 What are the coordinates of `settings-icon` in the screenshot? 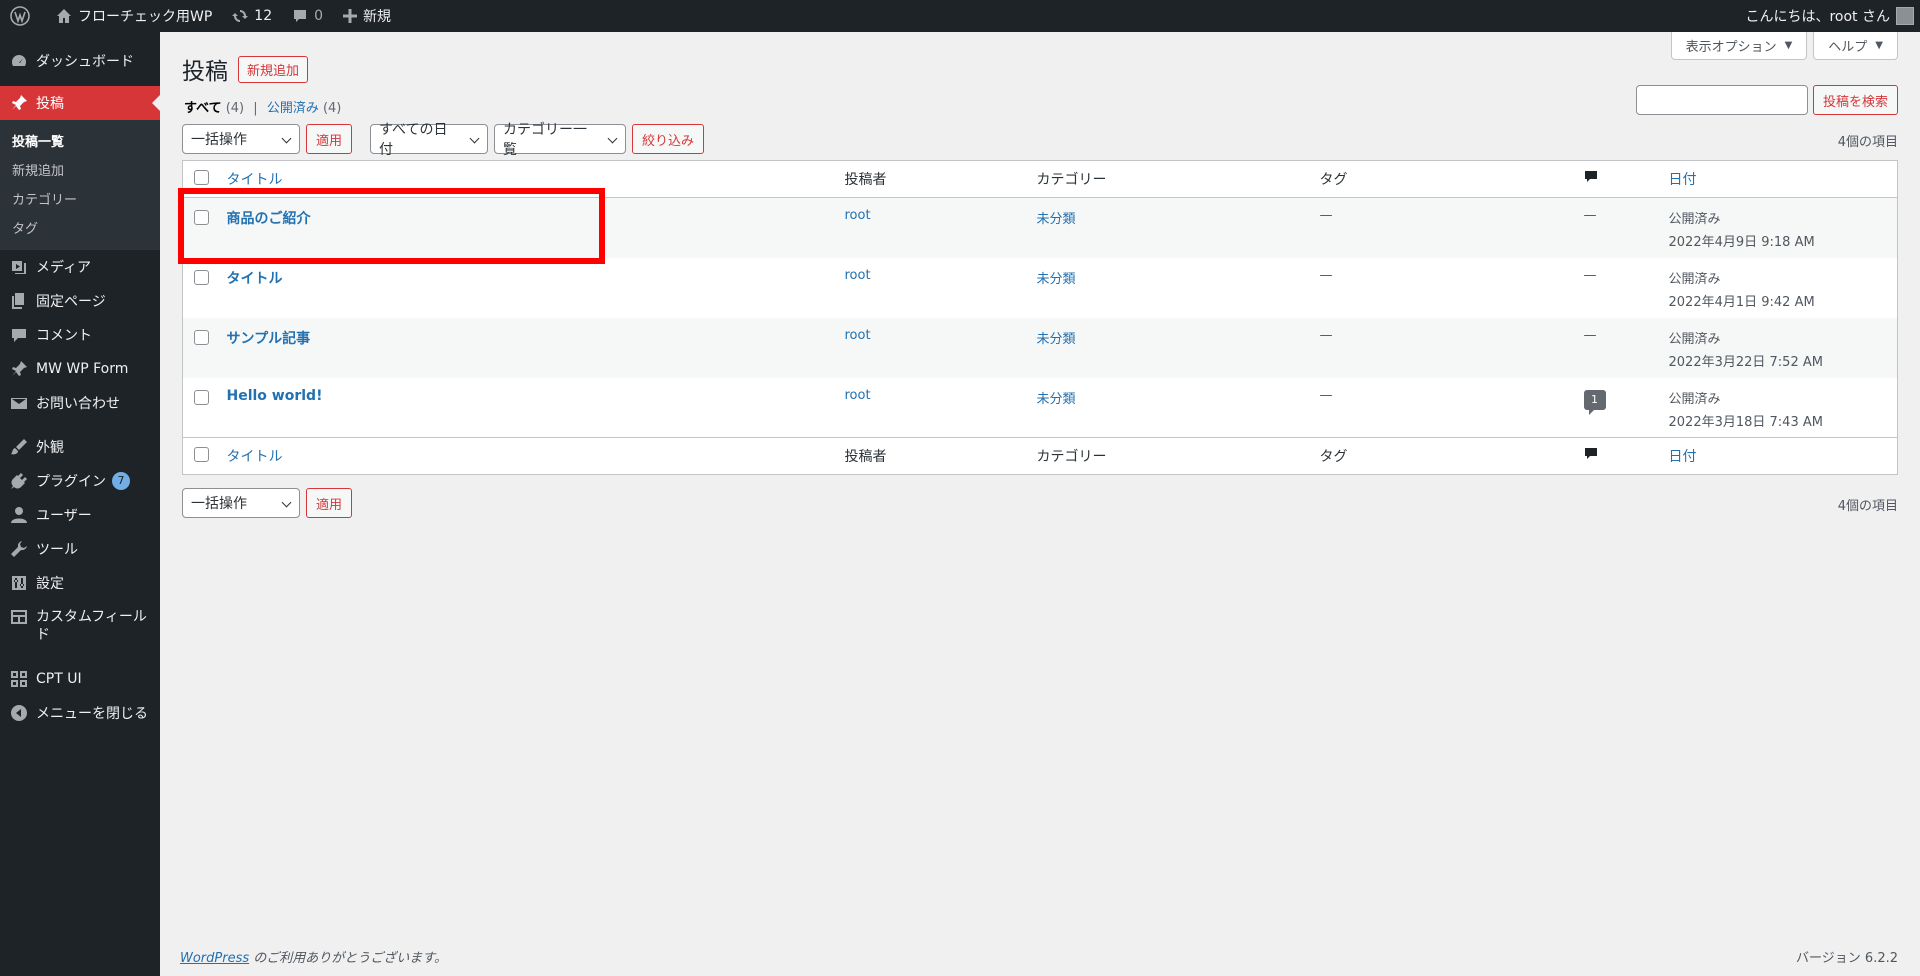 It's located at (19, 583).